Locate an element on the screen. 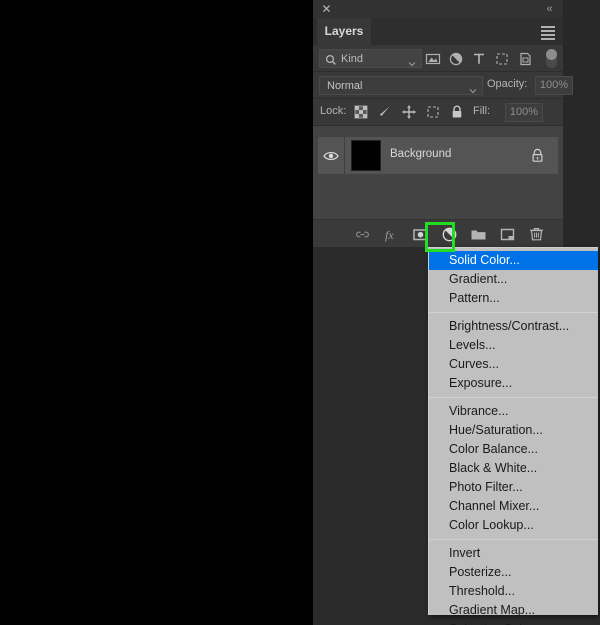 This screenshot has height=625, width=600. lock-transparent-pixels-icon is located at coordinates (361, 112).